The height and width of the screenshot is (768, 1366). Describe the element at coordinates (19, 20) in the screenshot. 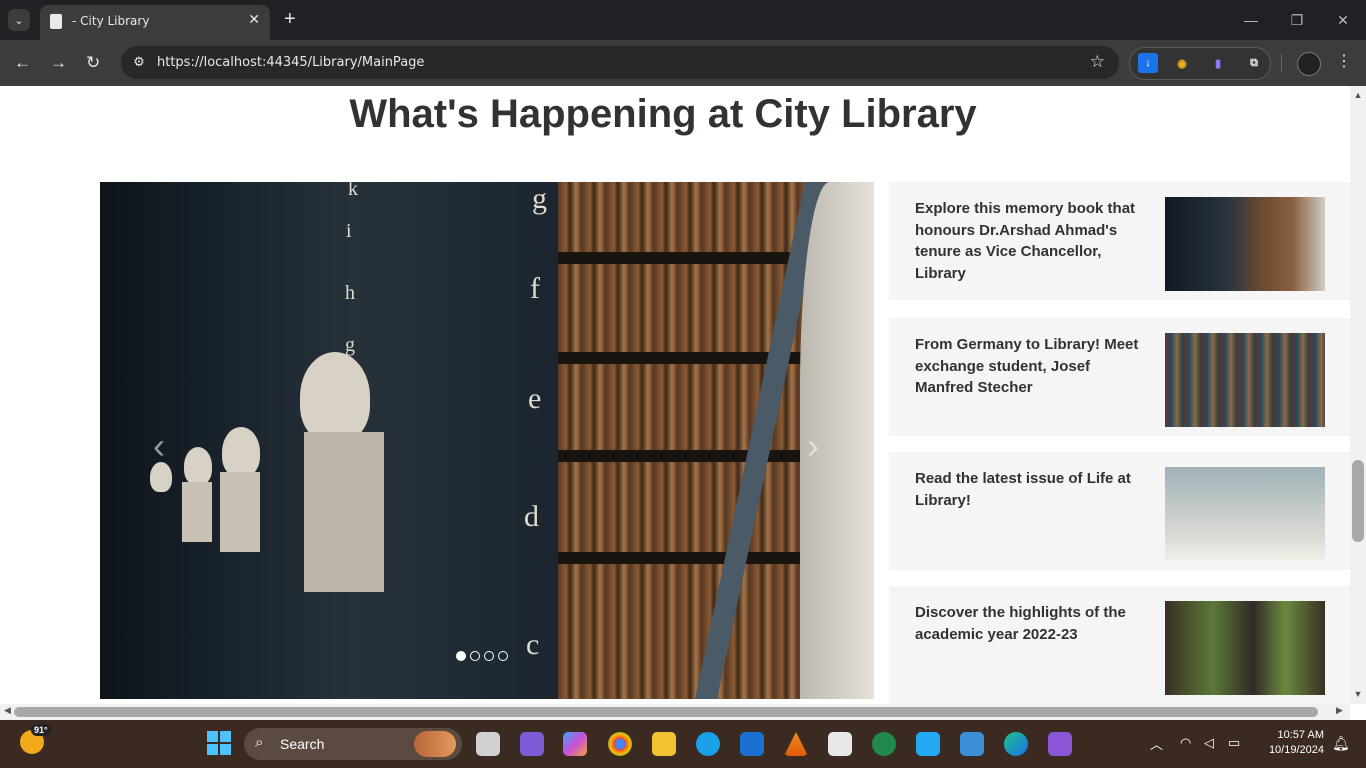

I see `tab-search-chevron-icon: ⌄` at that location.